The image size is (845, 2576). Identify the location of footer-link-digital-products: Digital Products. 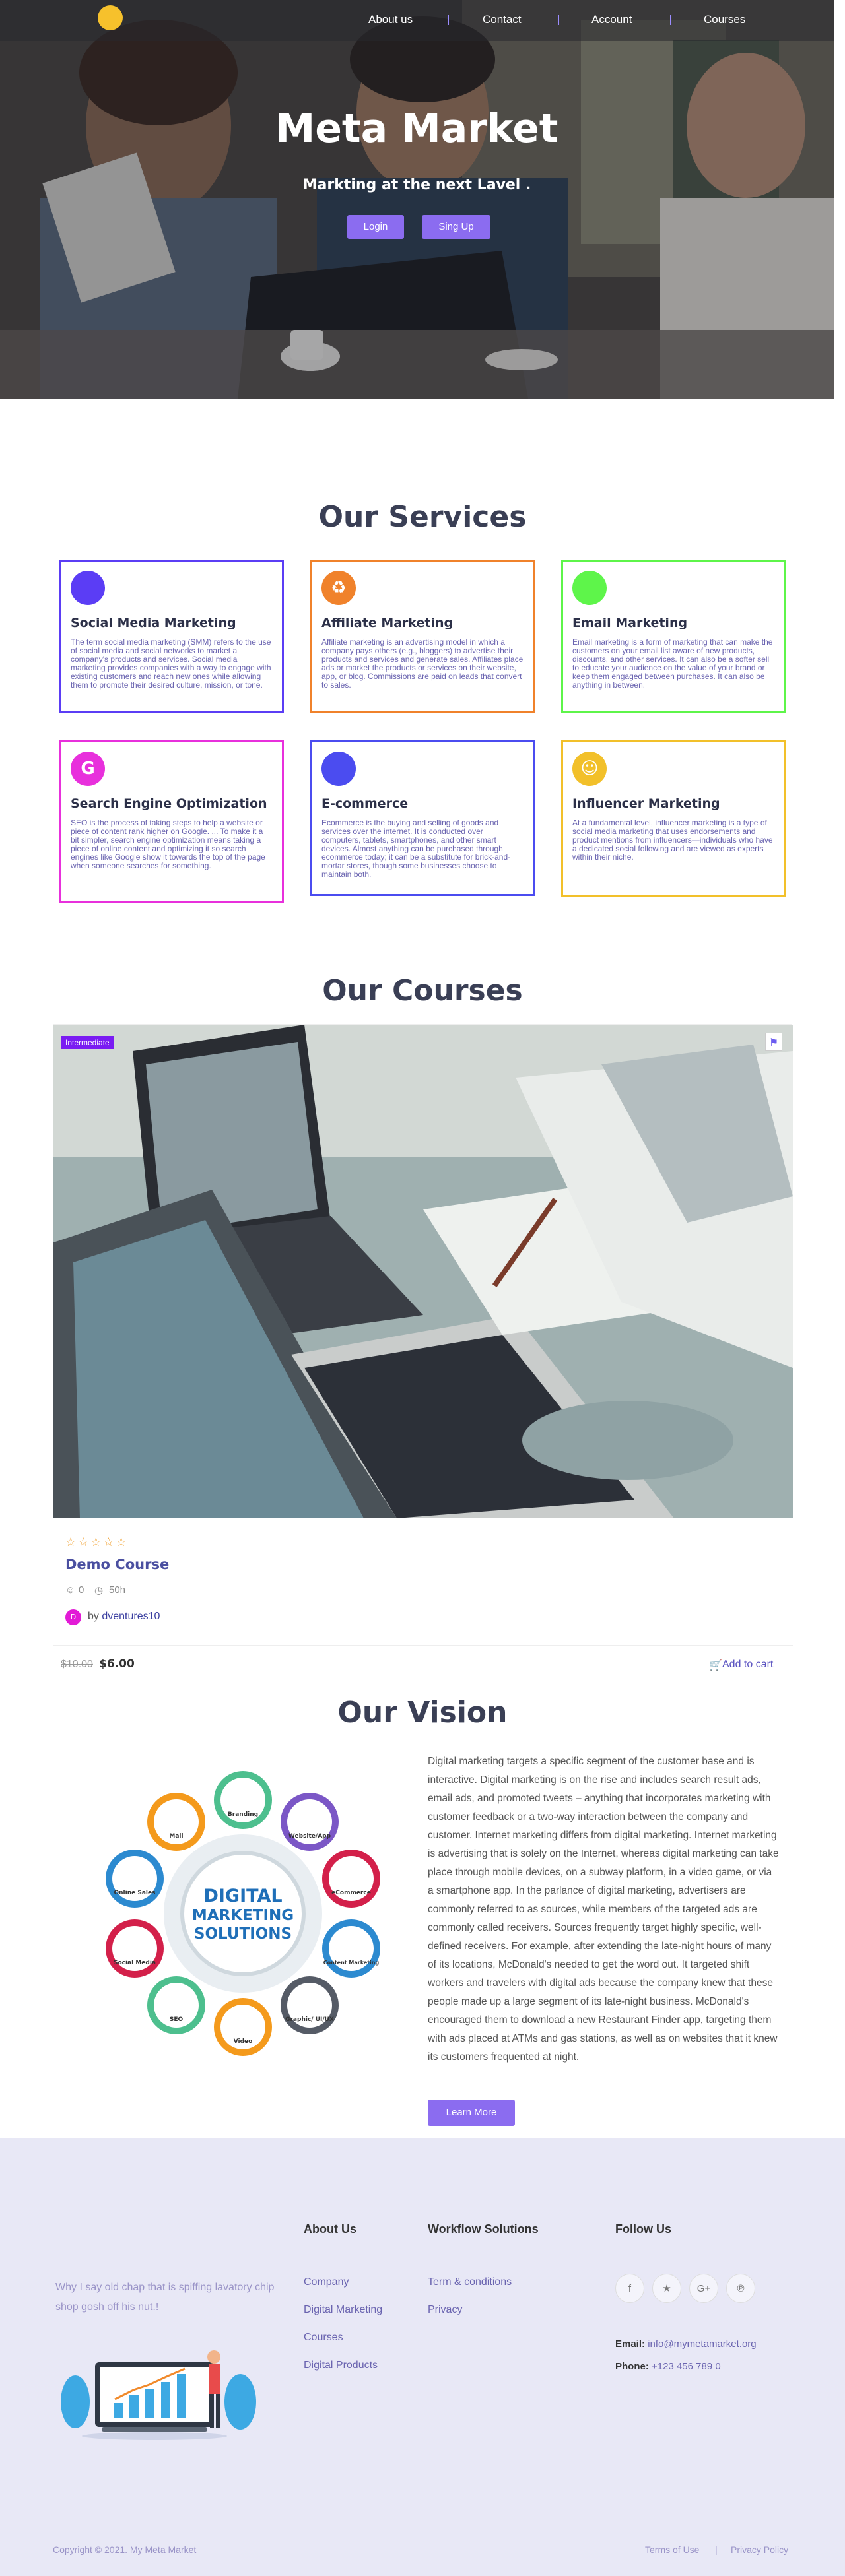
(341, 2365).